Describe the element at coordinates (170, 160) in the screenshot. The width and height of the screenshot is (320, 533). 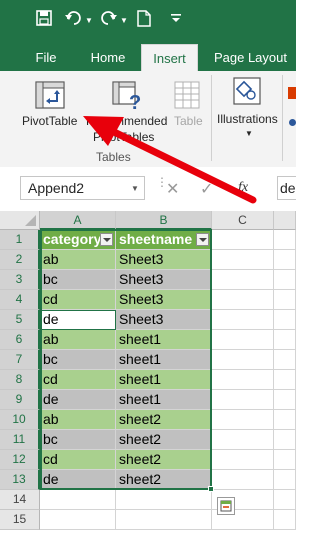
I see `red-annotation-arrow` at that location.